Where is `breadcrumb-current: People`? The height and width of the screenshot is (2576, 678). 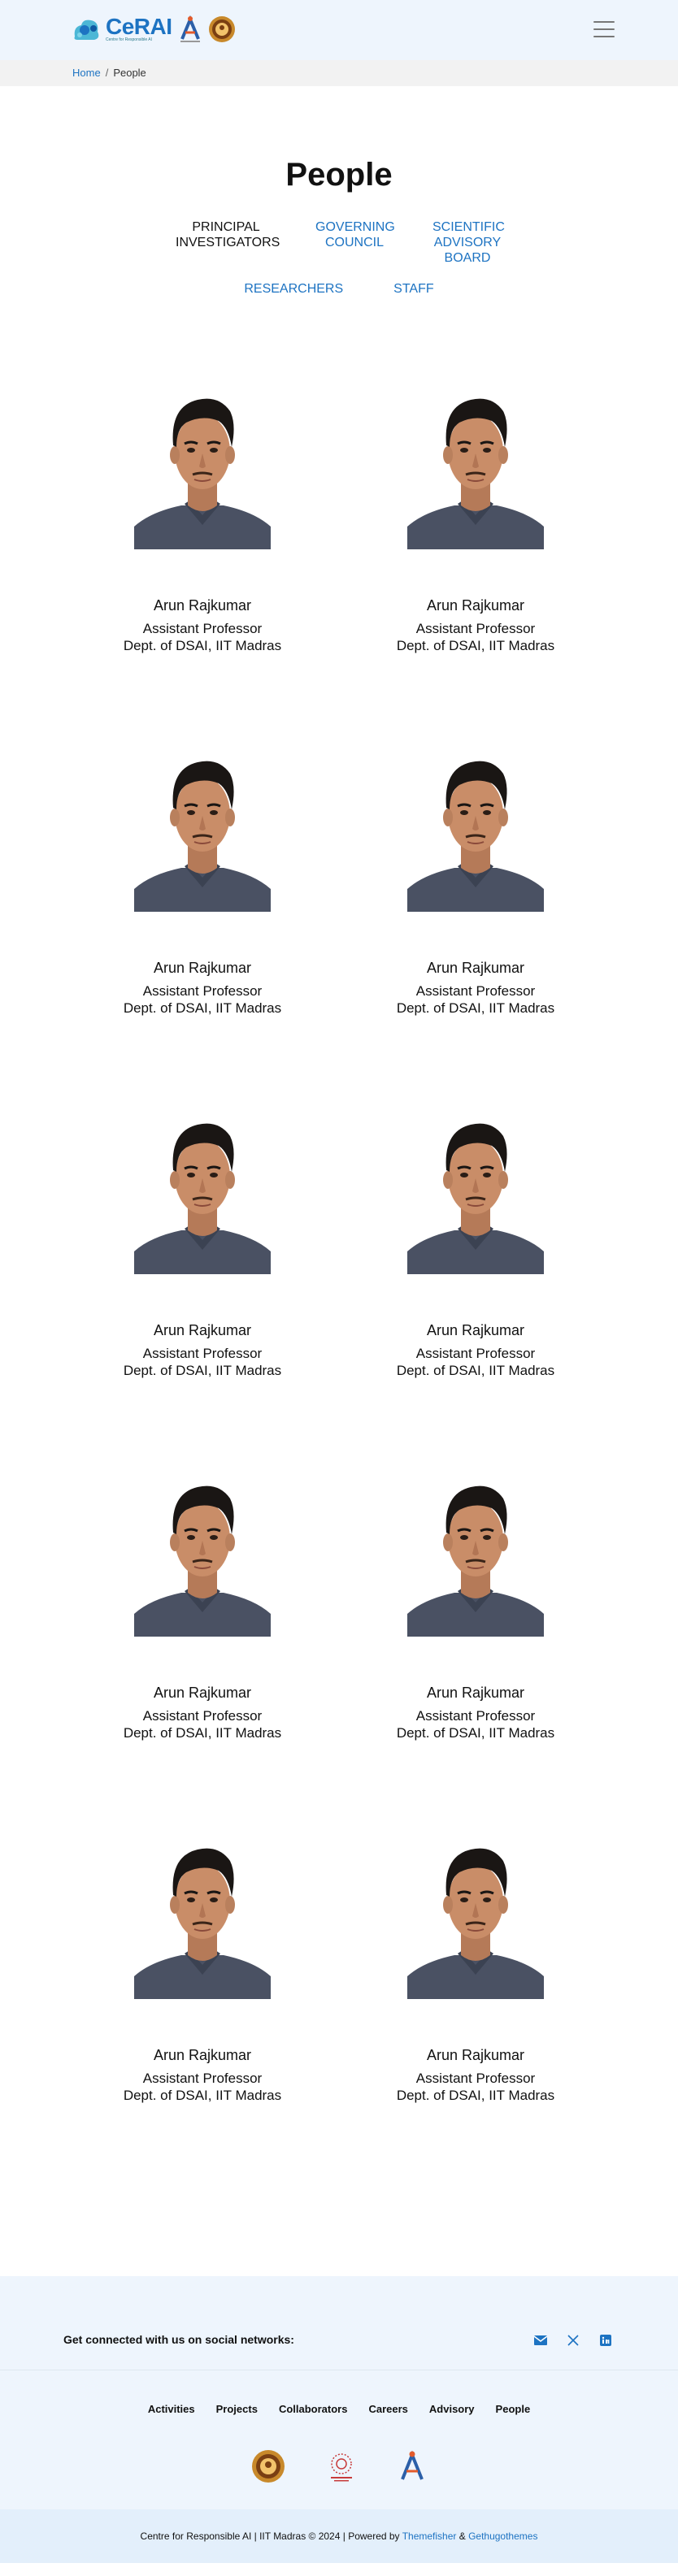
breadcrumb-current: People is located at coordinates (129, 73).